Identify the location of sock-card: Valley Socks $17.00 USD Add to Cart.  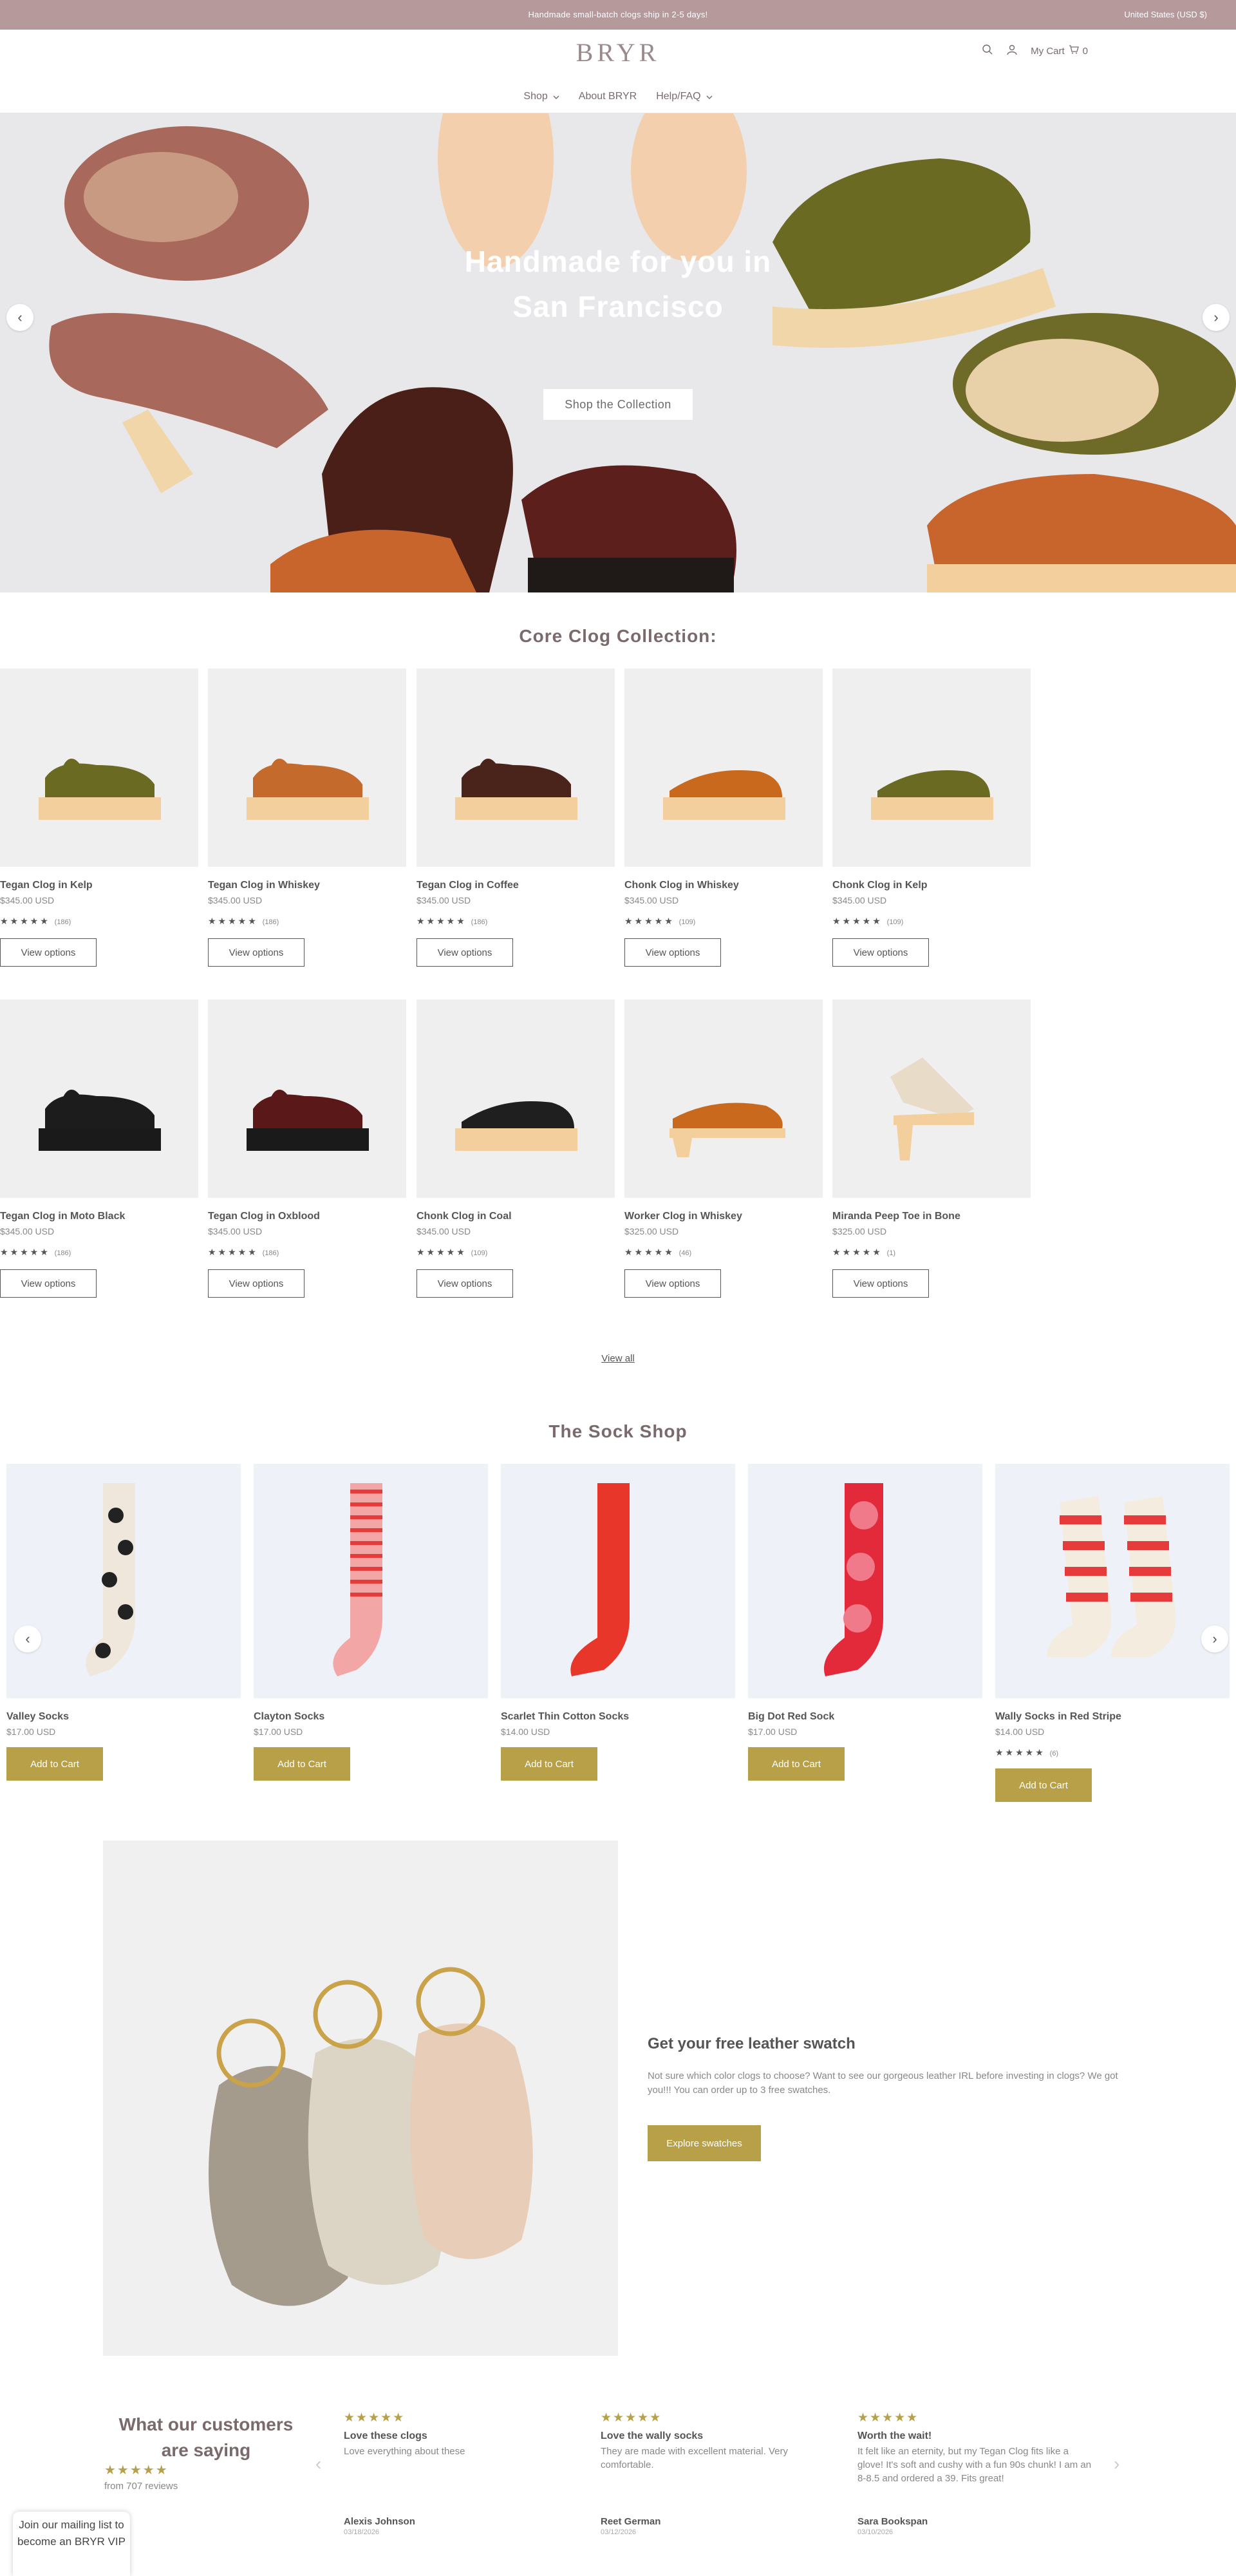
(124, 1622).